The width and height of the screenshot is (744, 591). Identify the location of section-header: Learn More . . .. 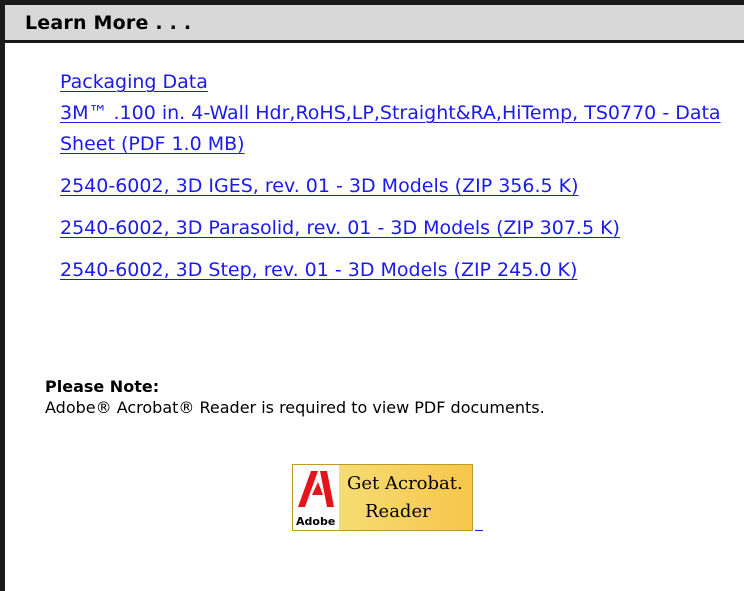
(374, 24).